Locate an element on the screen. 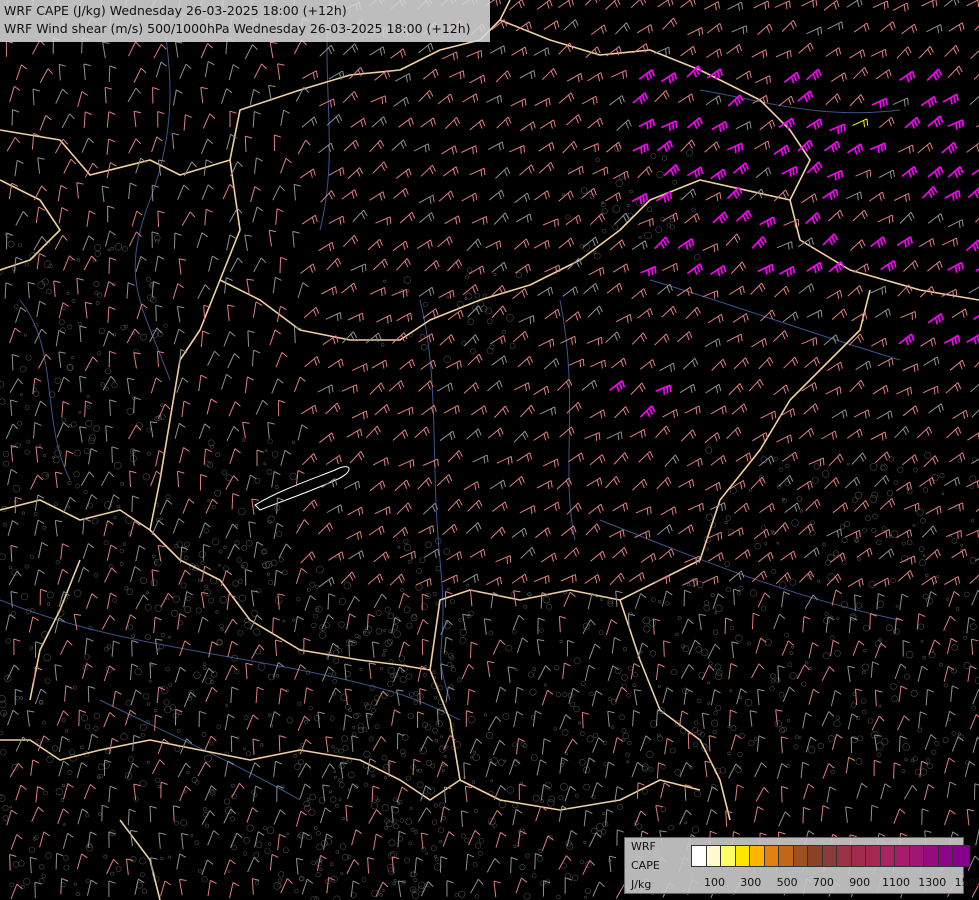 The height and width of the screenshot is (900, 979). legend-tick-label: 1100 is located at coordinates (896, 882).